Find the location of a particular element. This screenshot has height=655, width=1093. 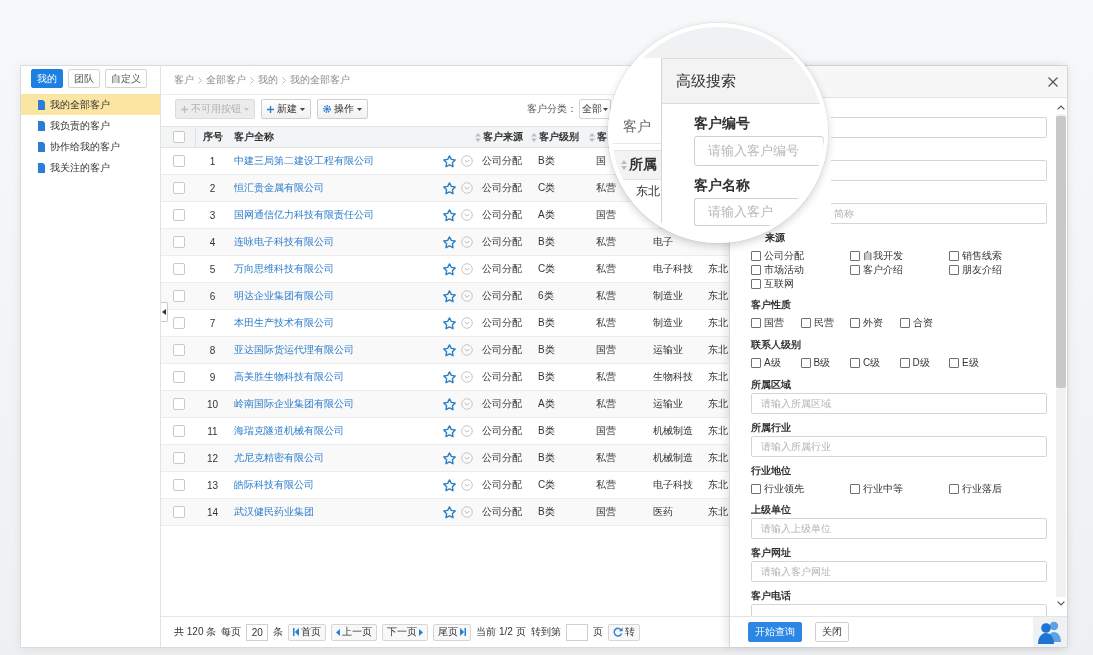

checkbox-option: 公司分配 is located at coordinates (800, 256).